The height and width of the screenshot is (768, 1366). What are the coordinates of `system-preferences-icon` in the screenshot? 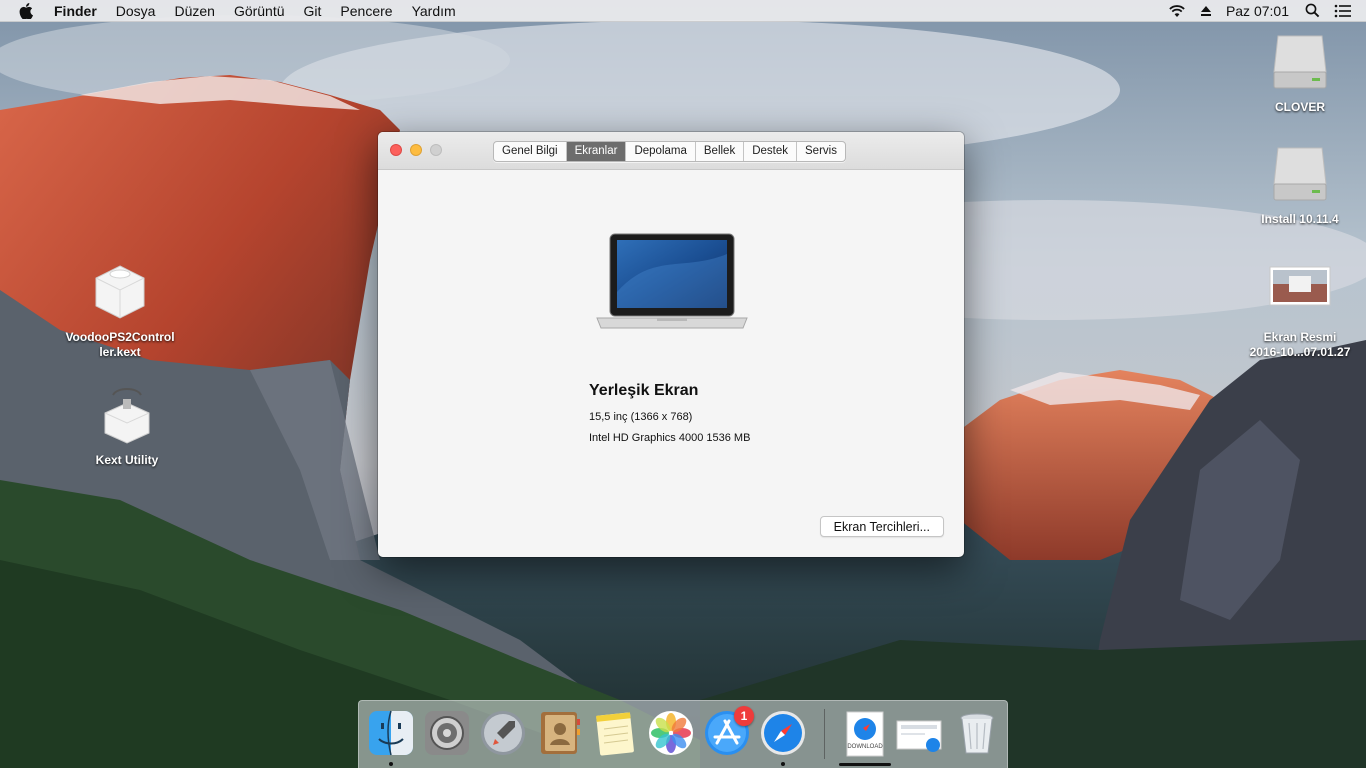 It's located at (447, 733).